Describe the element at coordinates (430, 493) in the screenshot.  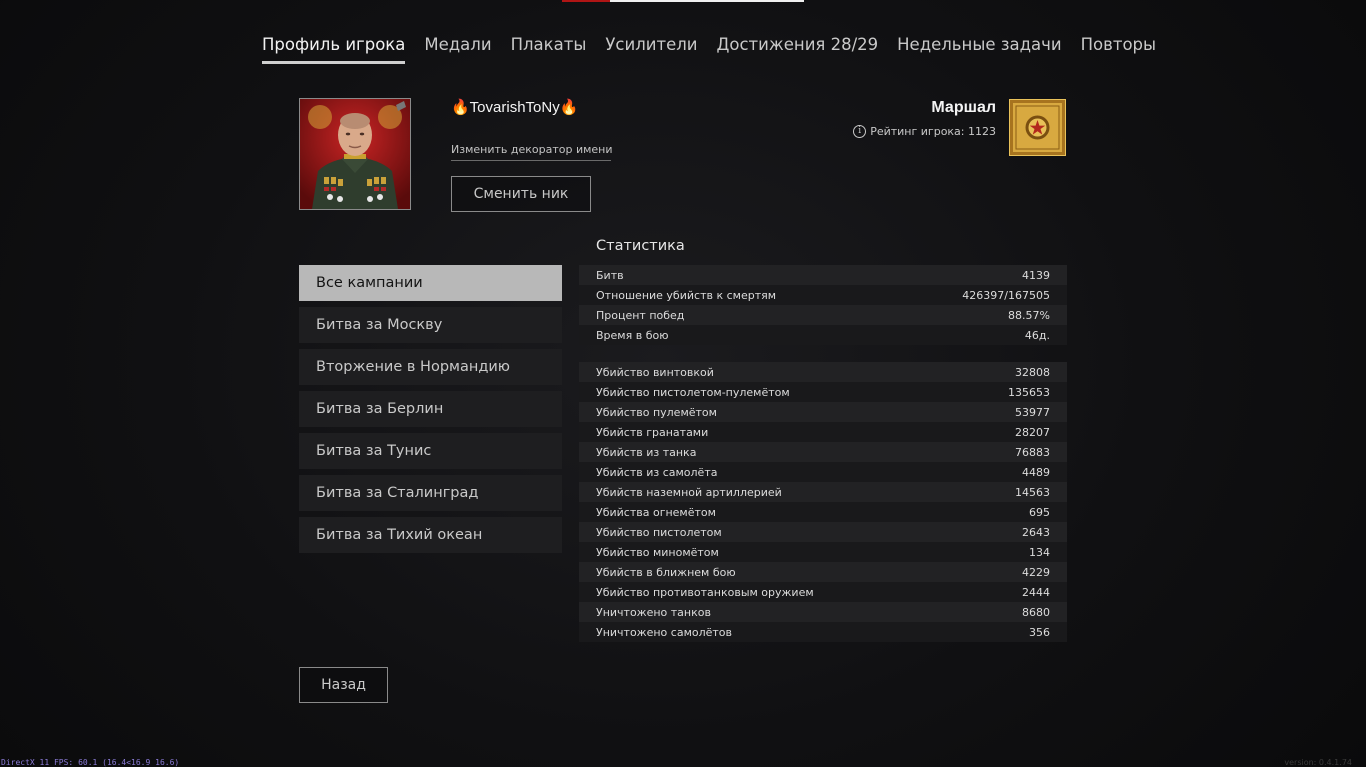
I see `campaign-stalingrad: Битва за Сталинград` at that location.